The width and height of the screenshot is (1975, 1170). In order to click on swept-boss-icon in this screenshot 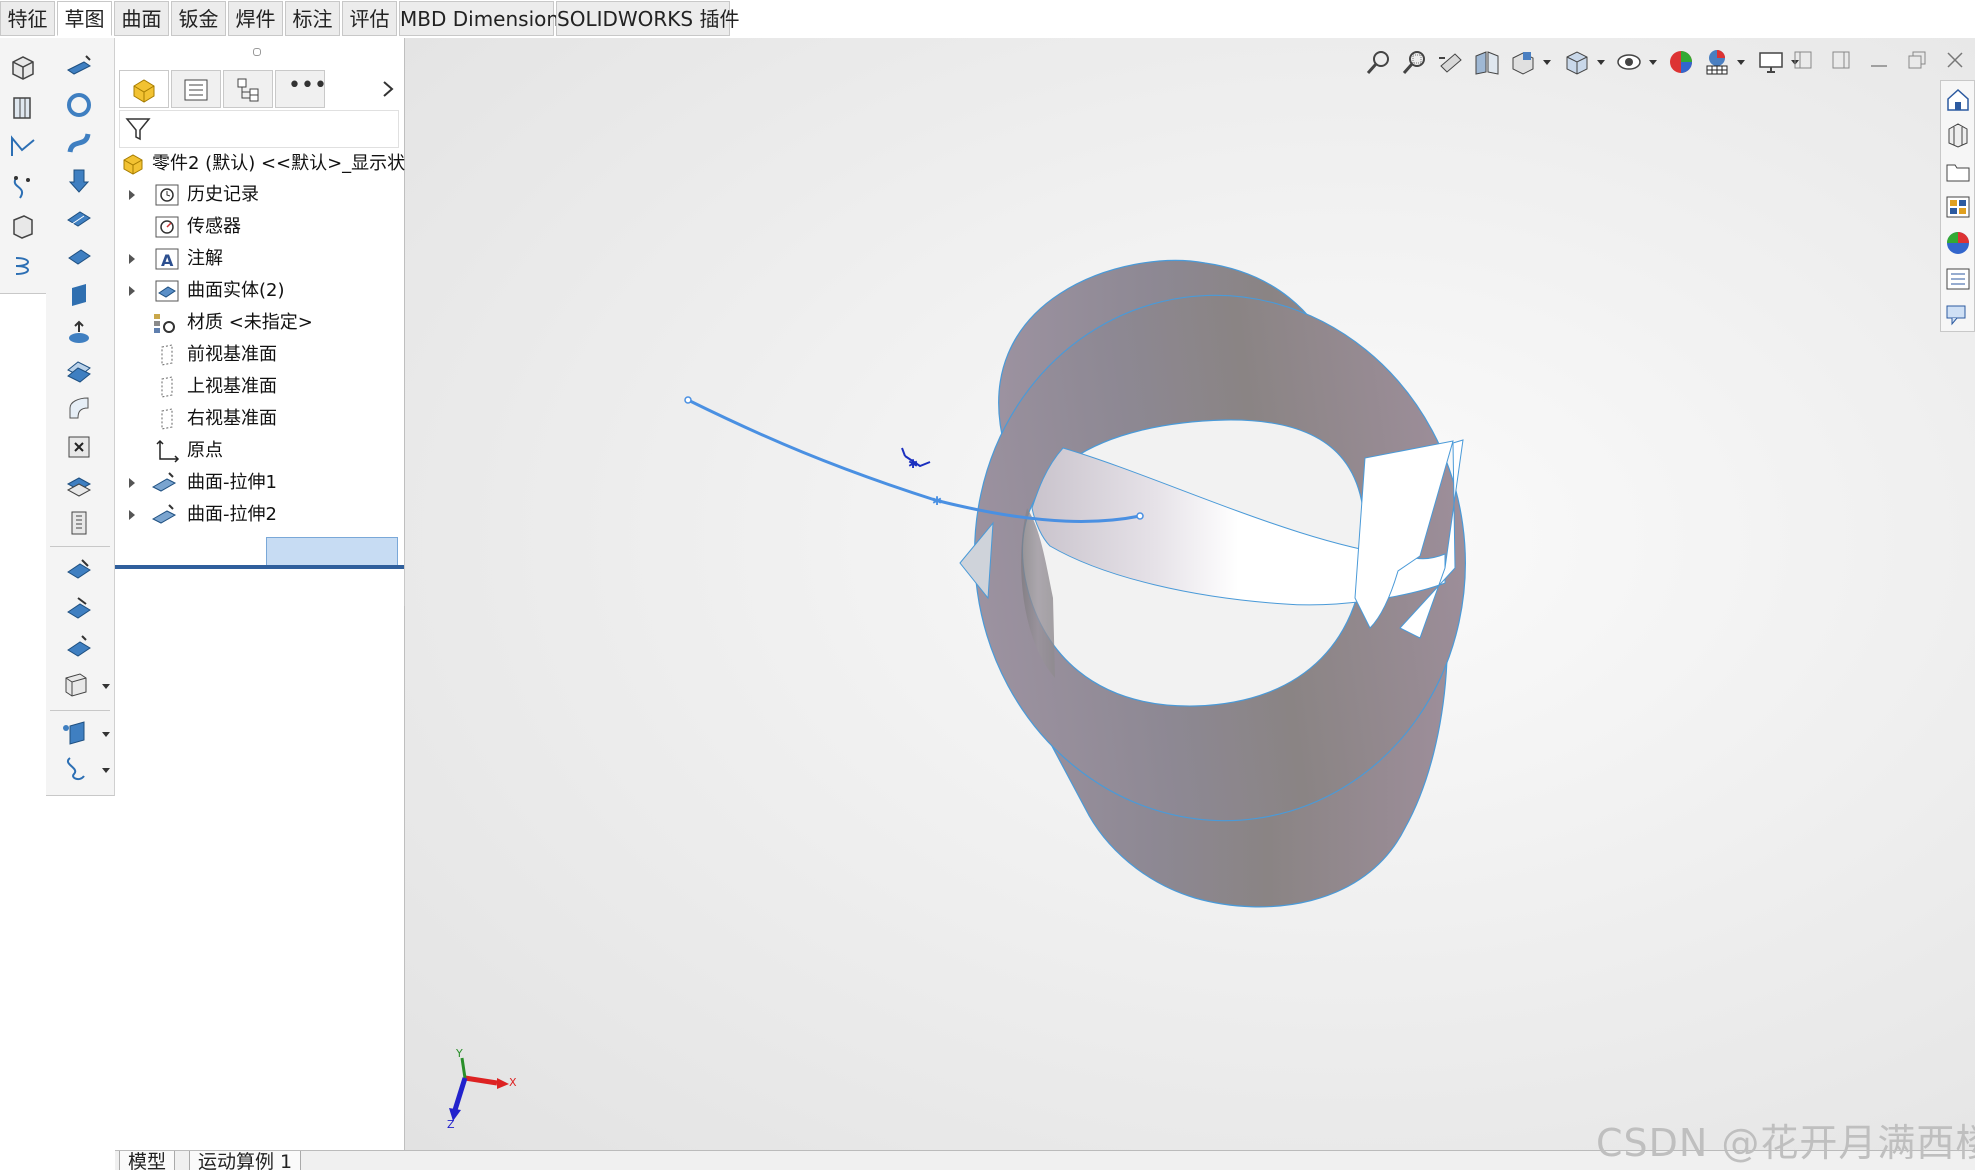, I will do `click(23, 147)`.